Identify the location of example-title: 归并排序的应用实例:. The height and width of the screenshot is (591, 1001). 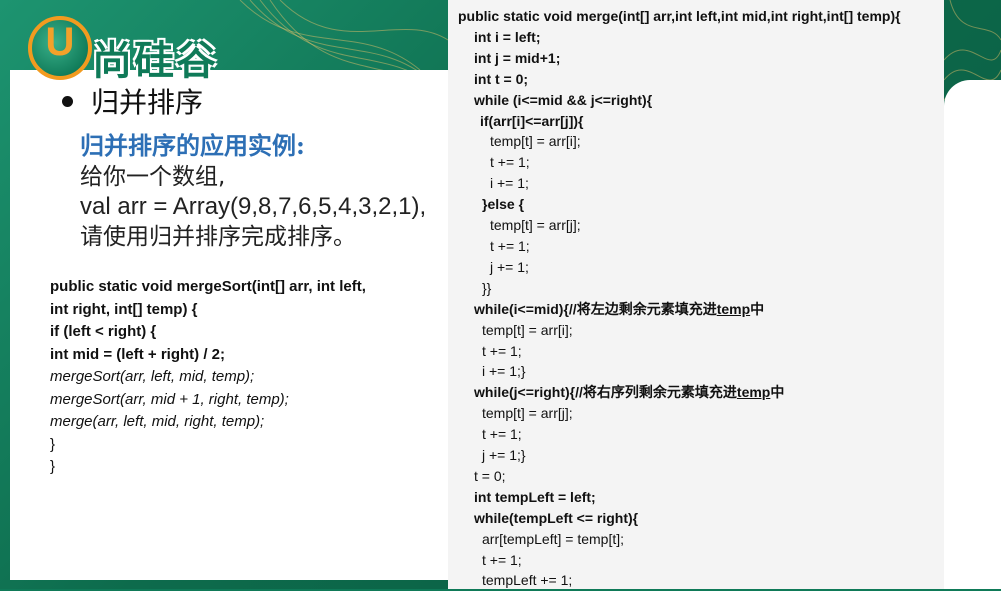
(192, 145).